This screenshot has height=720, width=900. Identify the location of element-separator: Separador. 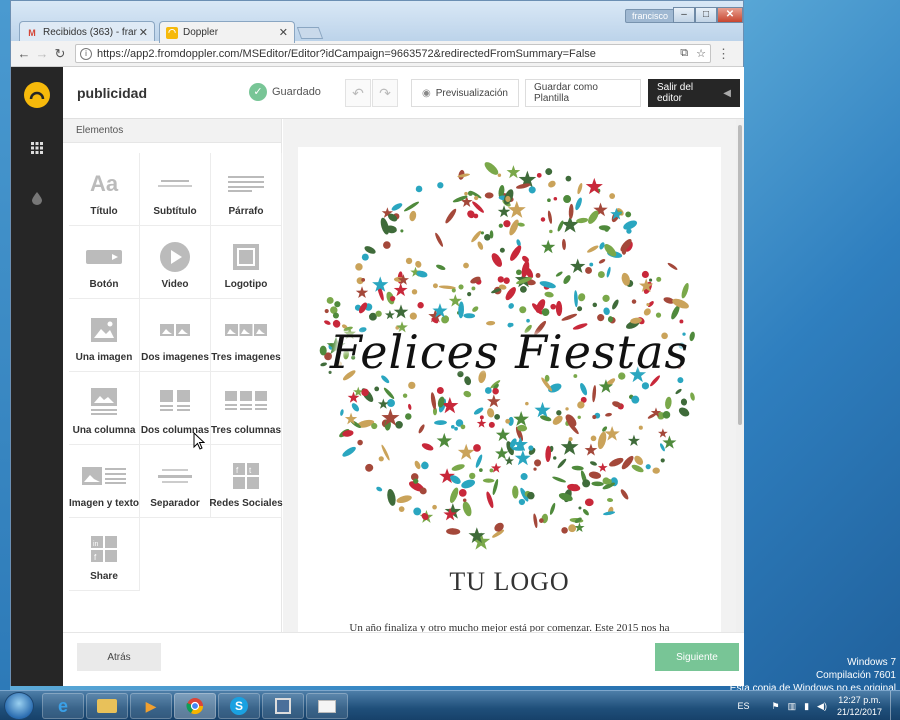
(175, 481).